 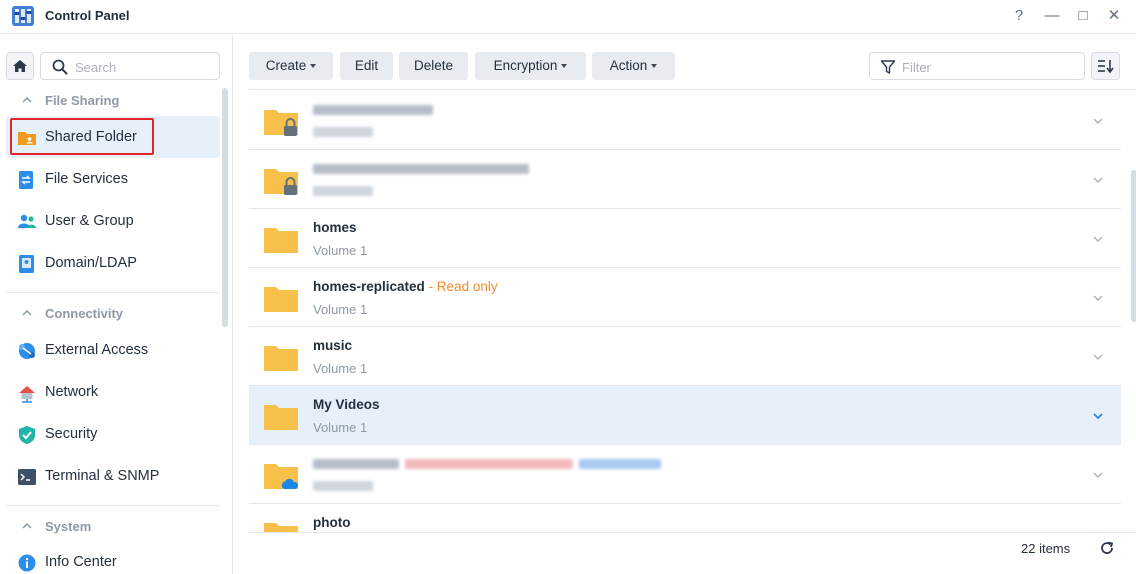 What do you see at coordinates (1107, 548) in the screenshot?
I see `refresh-icon` at bounding box center [1107, 548].